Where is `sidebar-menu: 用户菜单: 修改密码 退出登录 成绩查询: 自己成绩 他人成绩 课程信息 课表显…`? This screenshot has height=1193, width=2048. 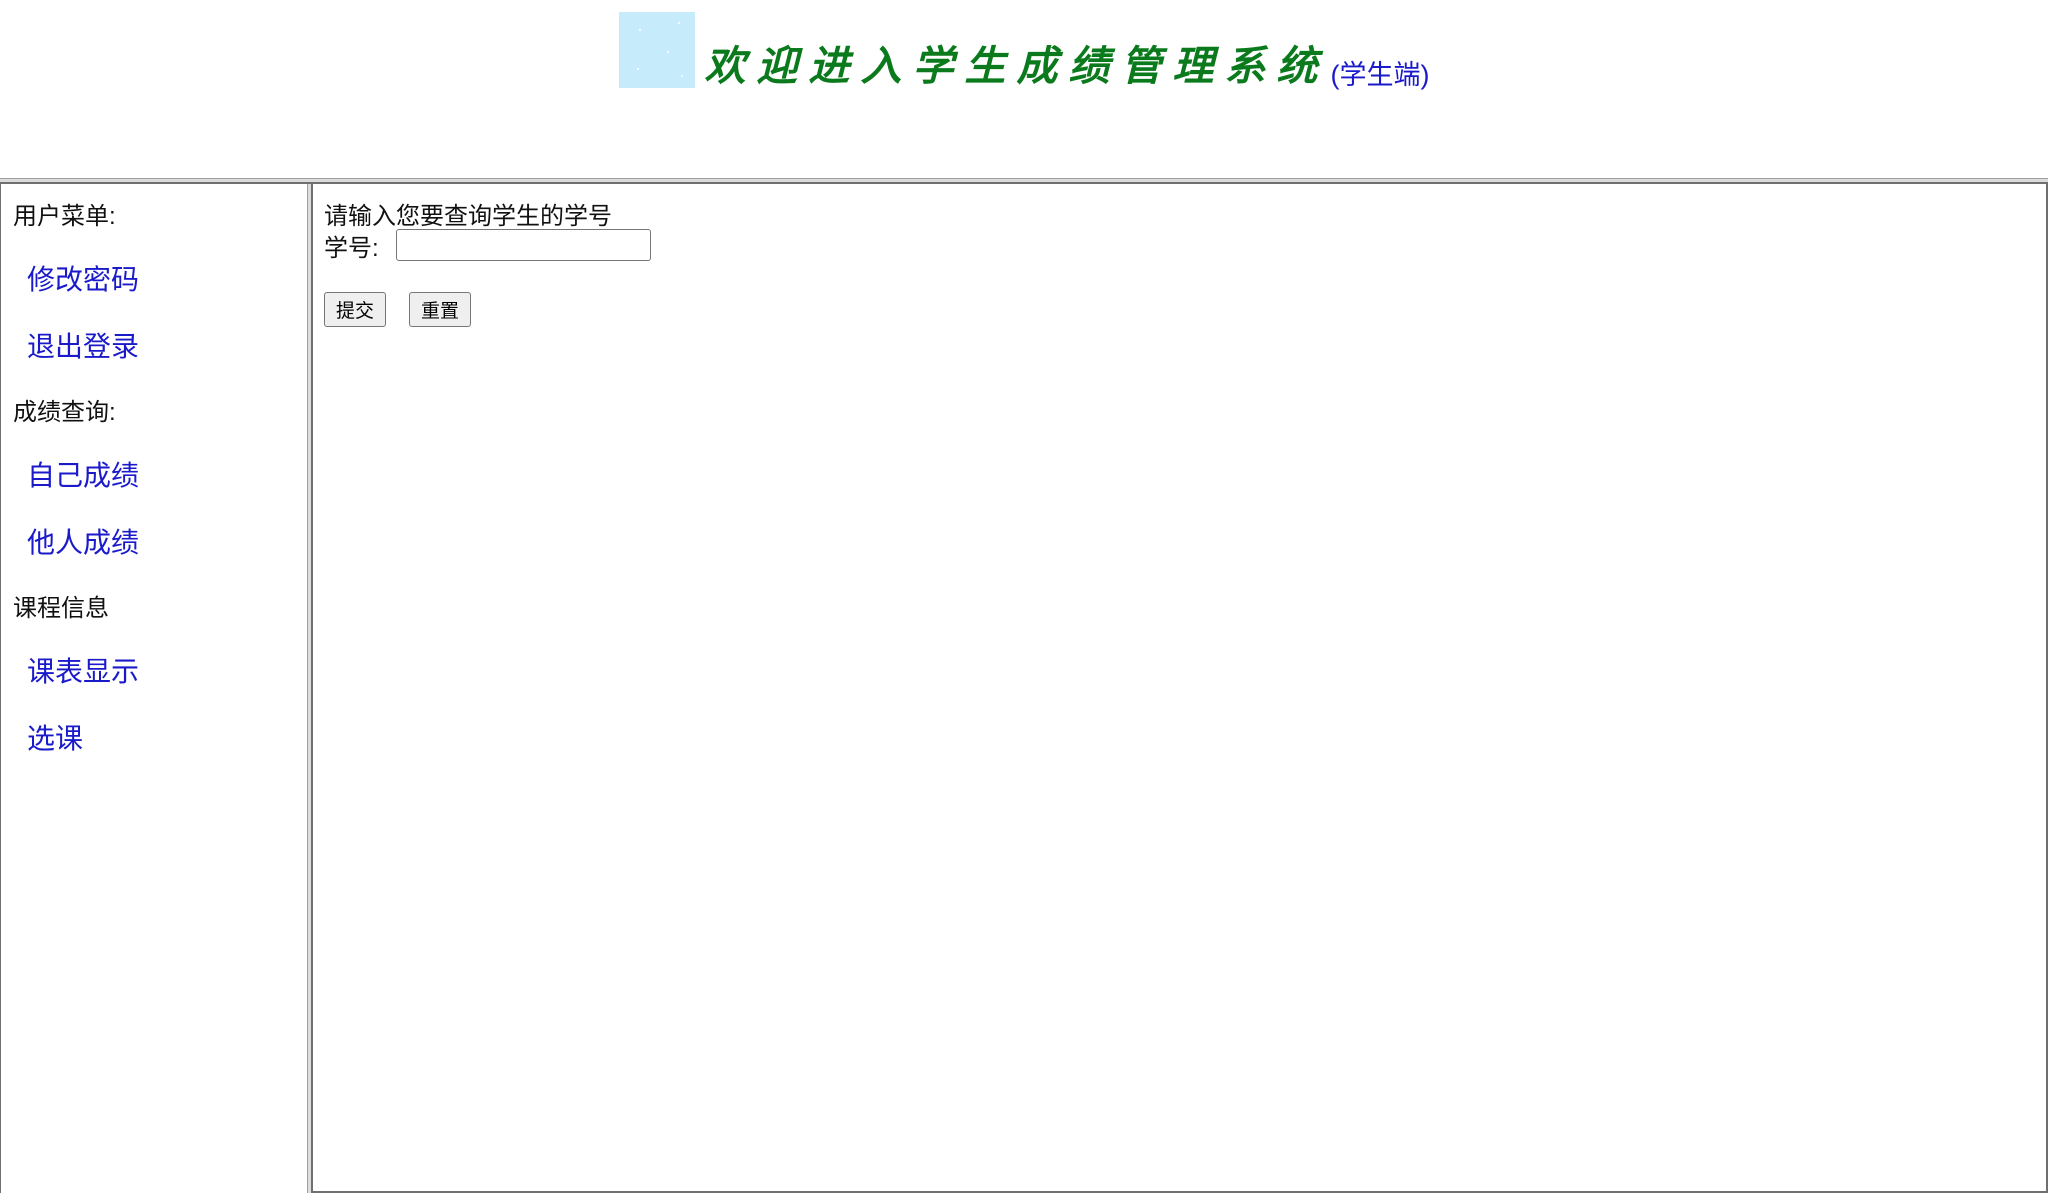
sidebar-menu: 用户菜单: 修改密码 退出登录 成绩查询: 自己成绩 他人成绩 课程信息 课表显… is located at coordinates (153, 688).